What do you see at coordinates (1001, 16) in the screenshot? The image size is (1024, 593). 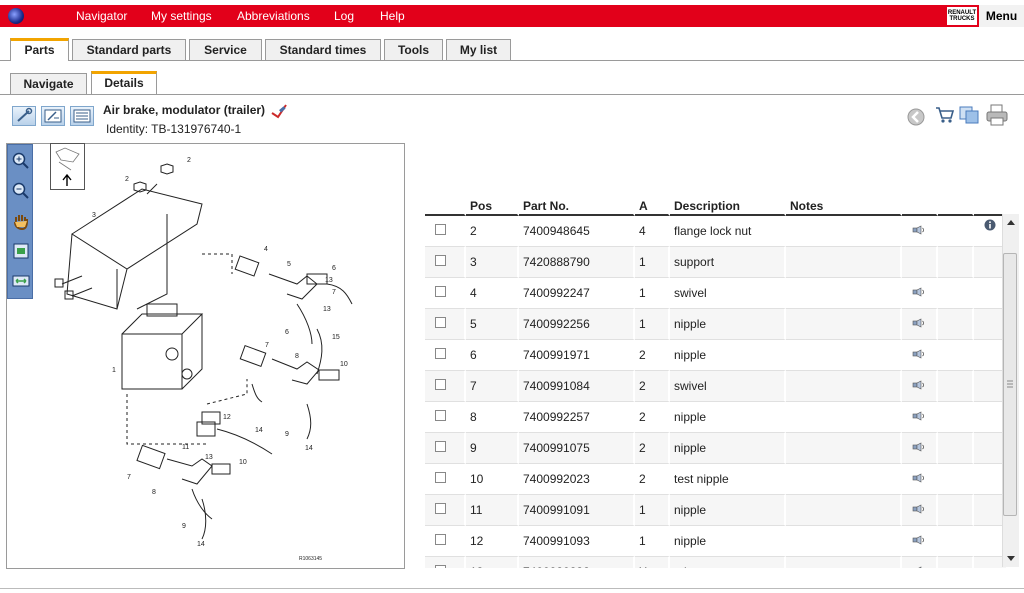 I see `menu-button: Menu` at bounding box center [1001, 16].